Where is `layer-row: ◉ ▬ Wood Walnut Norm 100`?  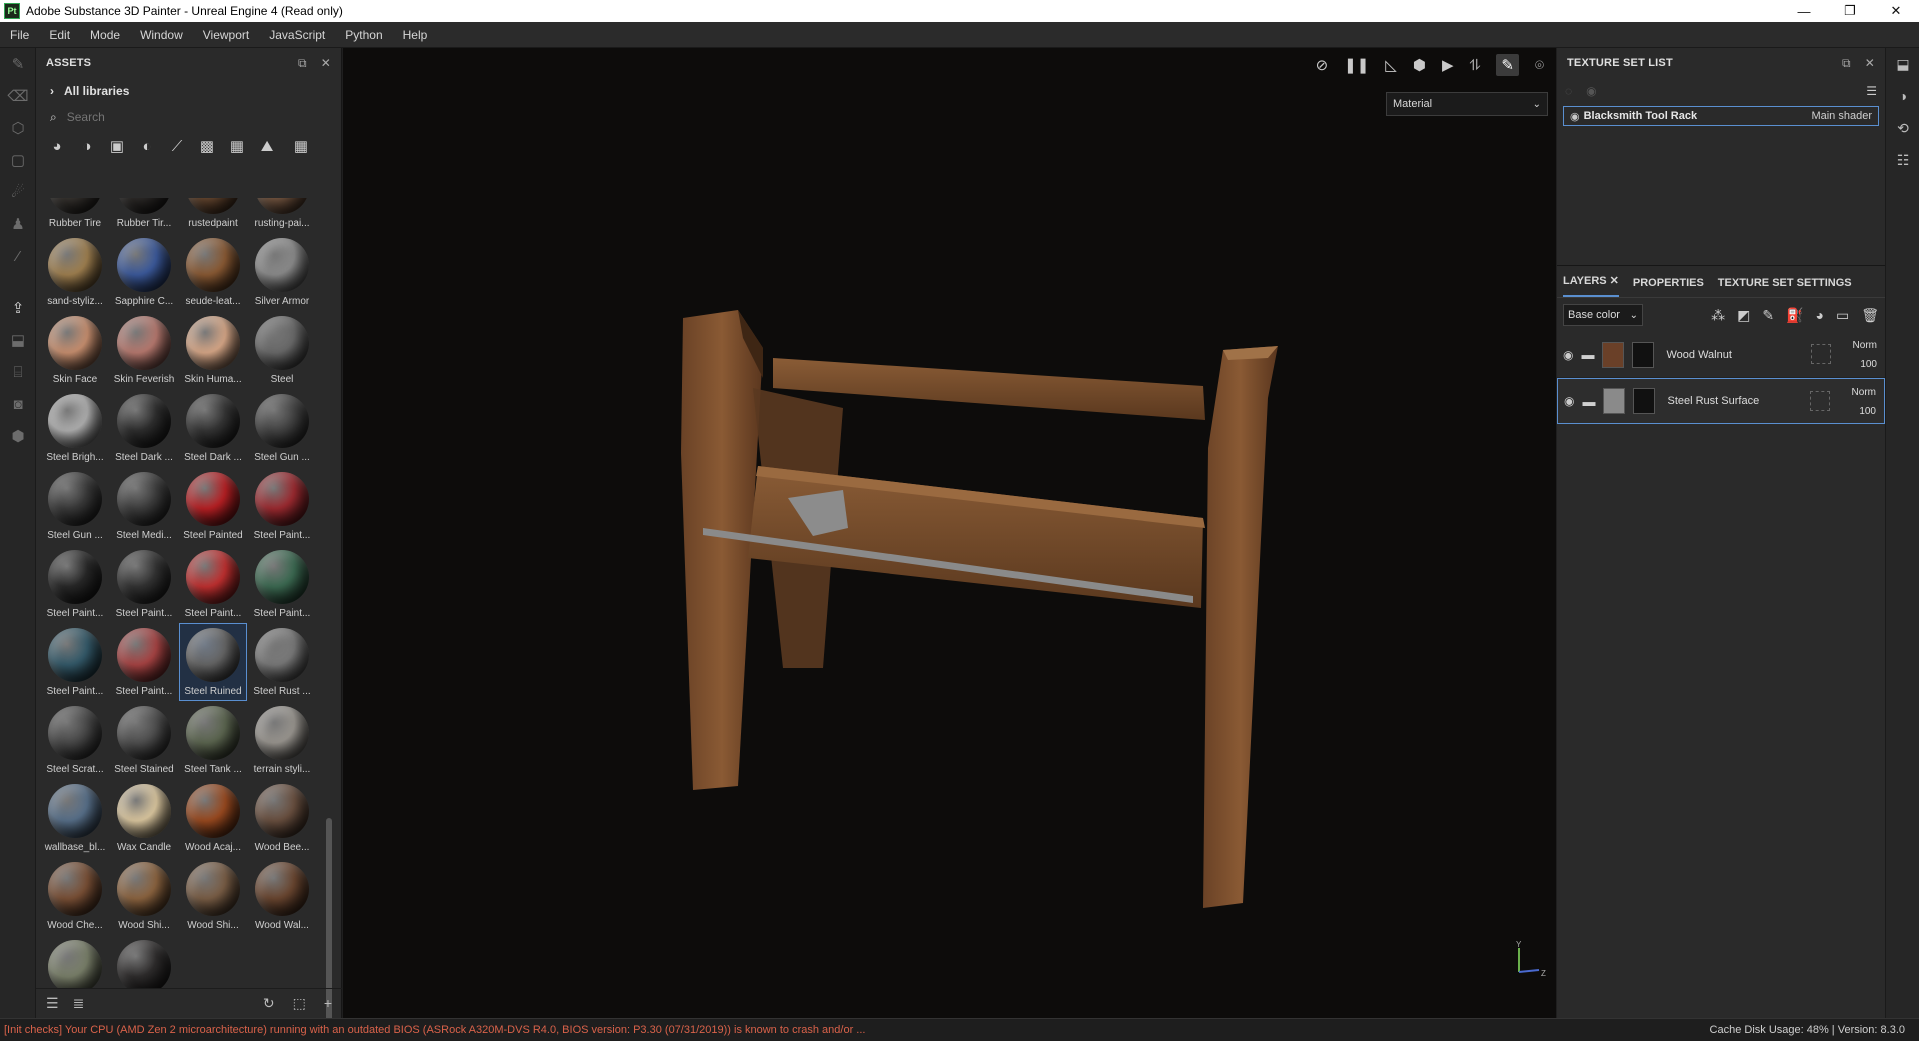
layer-row: ◉ ▬ Wood Walnut Norm 100 is located at coordinates (1721, 355).